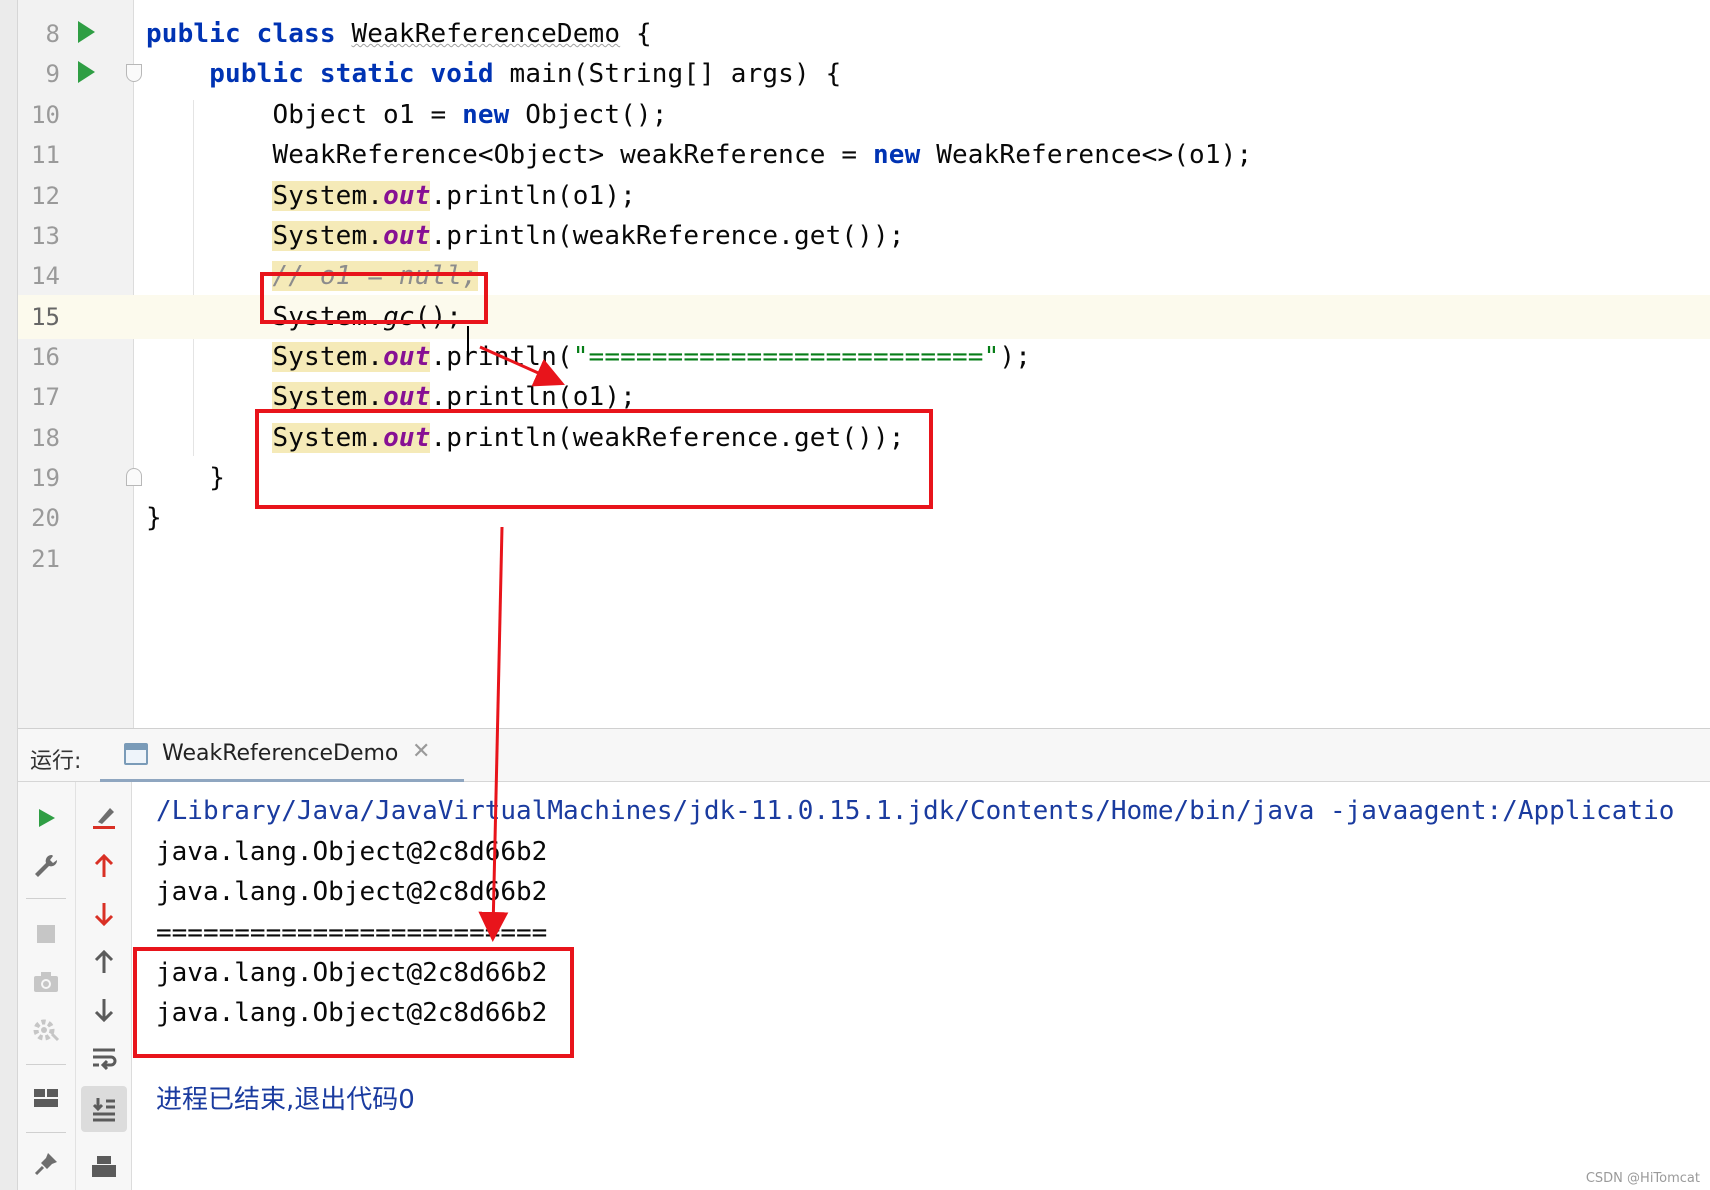 This screenshot has height=1190, width=1710. Describe the element at coordinates (855, 196) in the screenshot. I see `code-line-12: 12 System.out.println(o1);` at that location.